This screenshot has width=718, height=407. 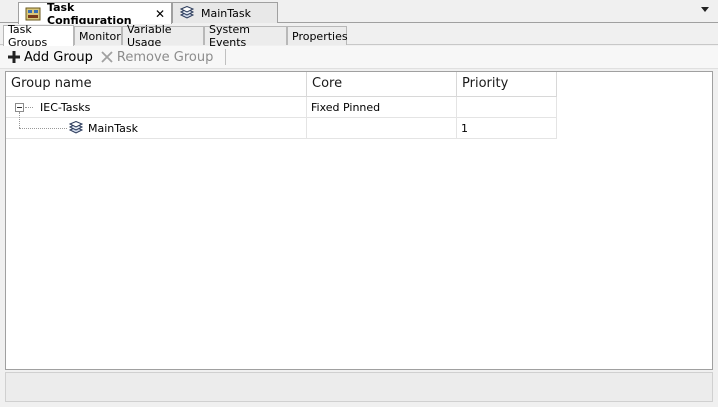 What do you see at coordinates (507, 128) in the screenshot?
I see `priority-cell: 1` at bounding box center [507, 128].